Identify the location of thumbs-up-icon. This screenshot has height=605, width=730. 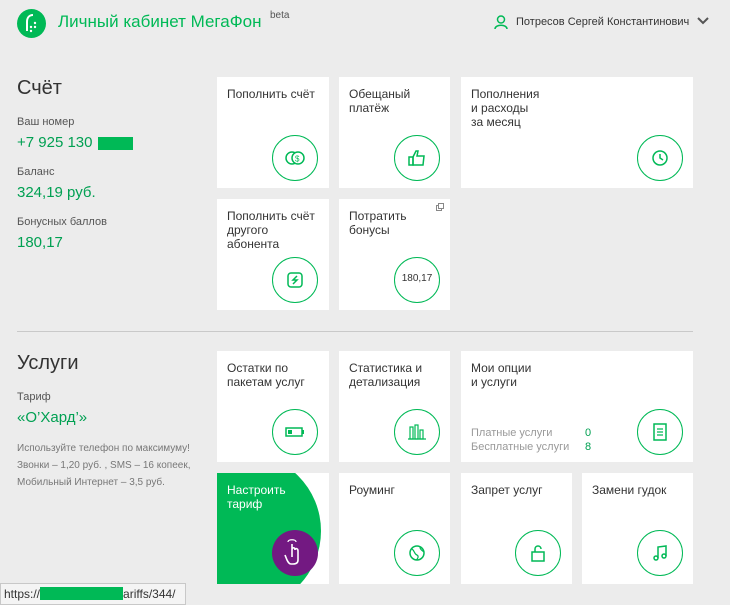
(417, 158).